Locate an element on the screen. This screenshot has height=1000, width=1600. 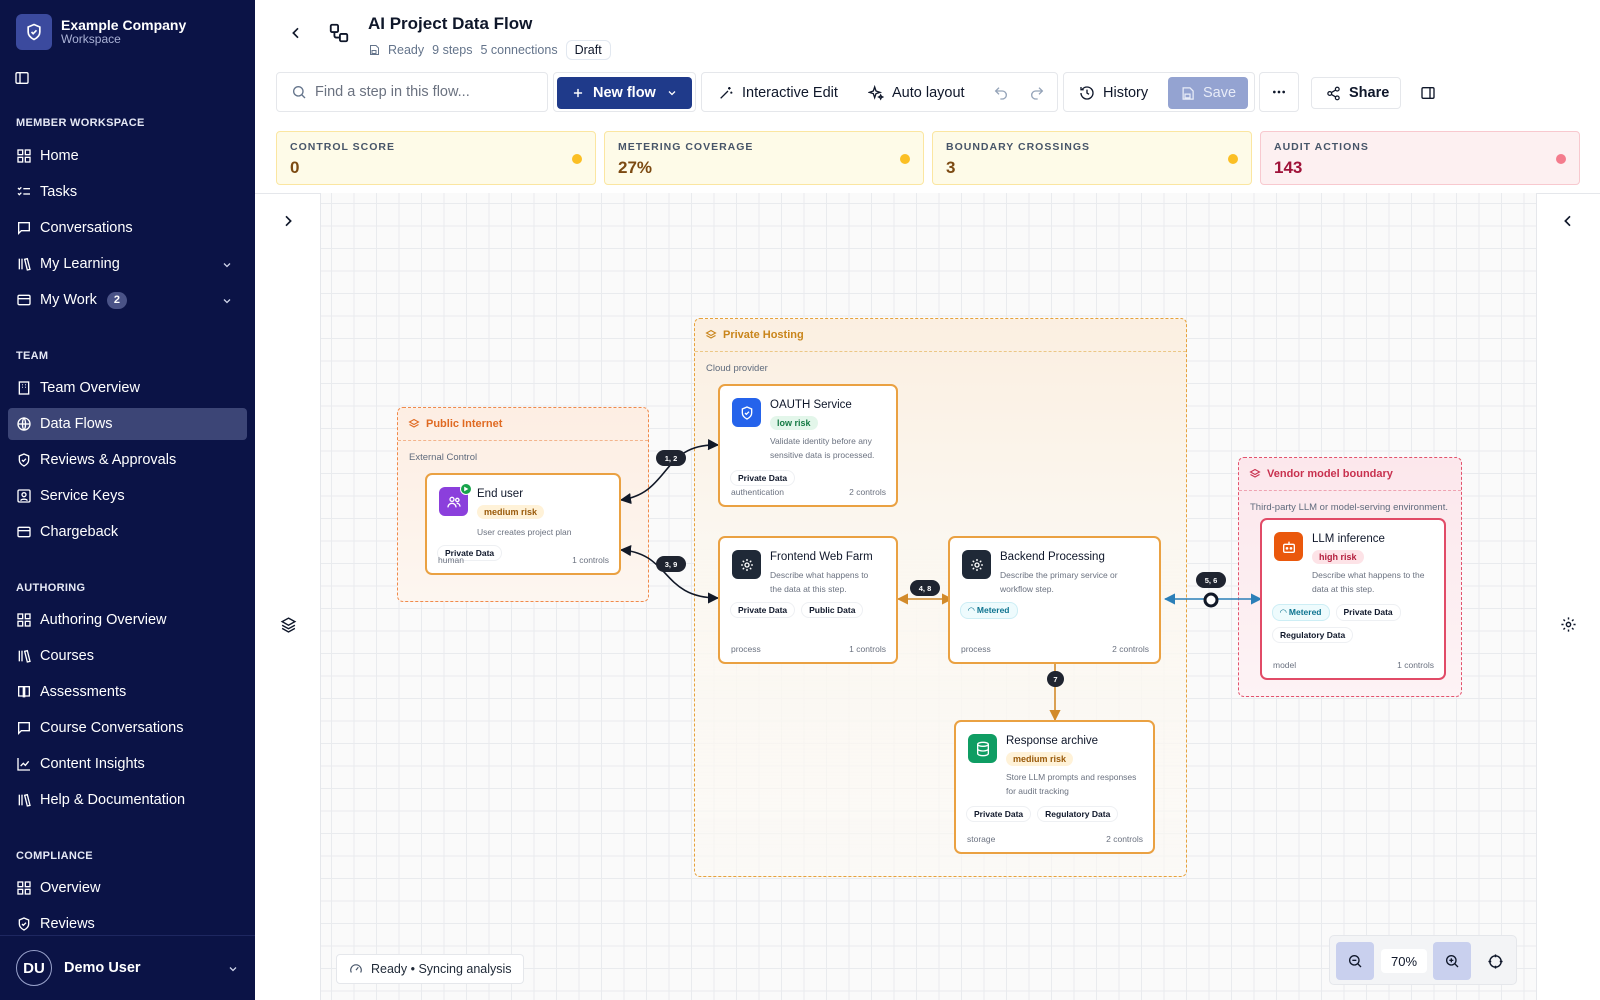
sidebar-item-label: Overview is located at coordinates (70, 888).